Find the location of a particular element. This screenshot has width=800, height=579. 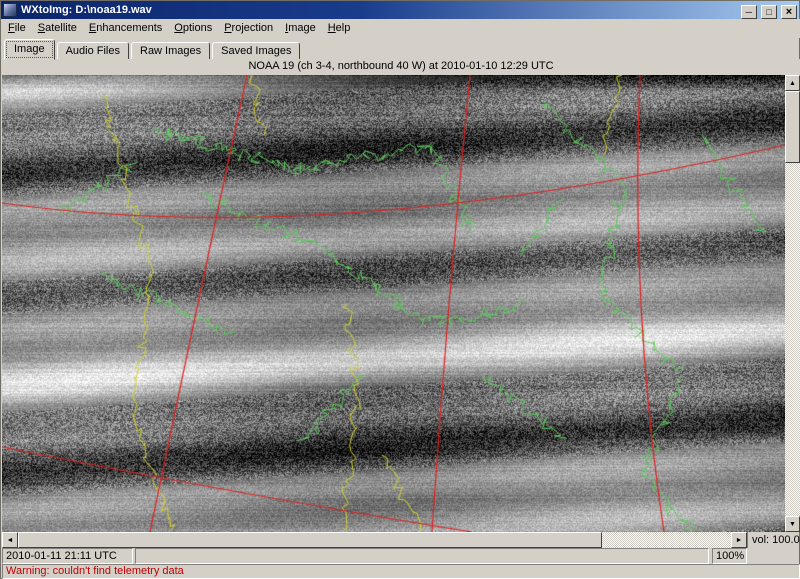

menu-file: File is located at coordinates (17, 28).